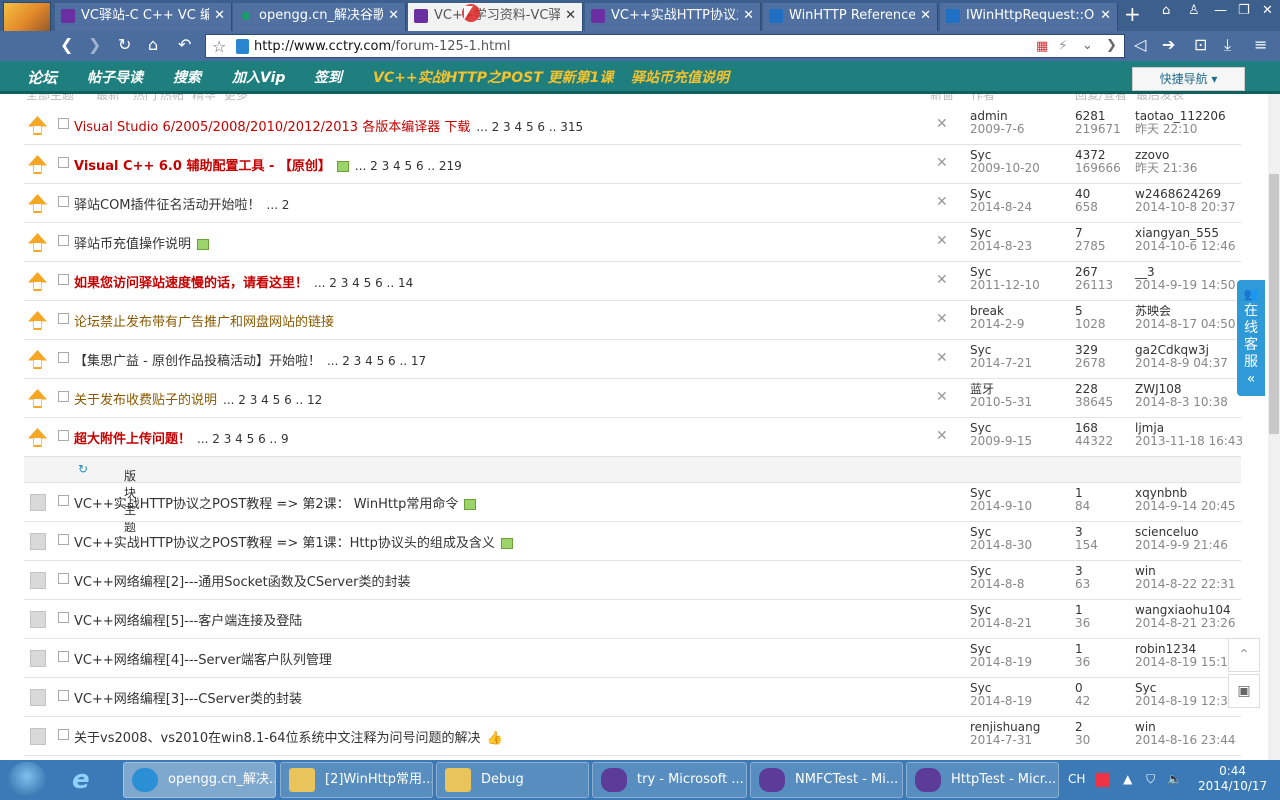 Image resolution: width=1280 pixels, height=800 pixels. Describe the element at coordinates (219, 46) in the screenshot. I see `star-icon: ☆` at that location.